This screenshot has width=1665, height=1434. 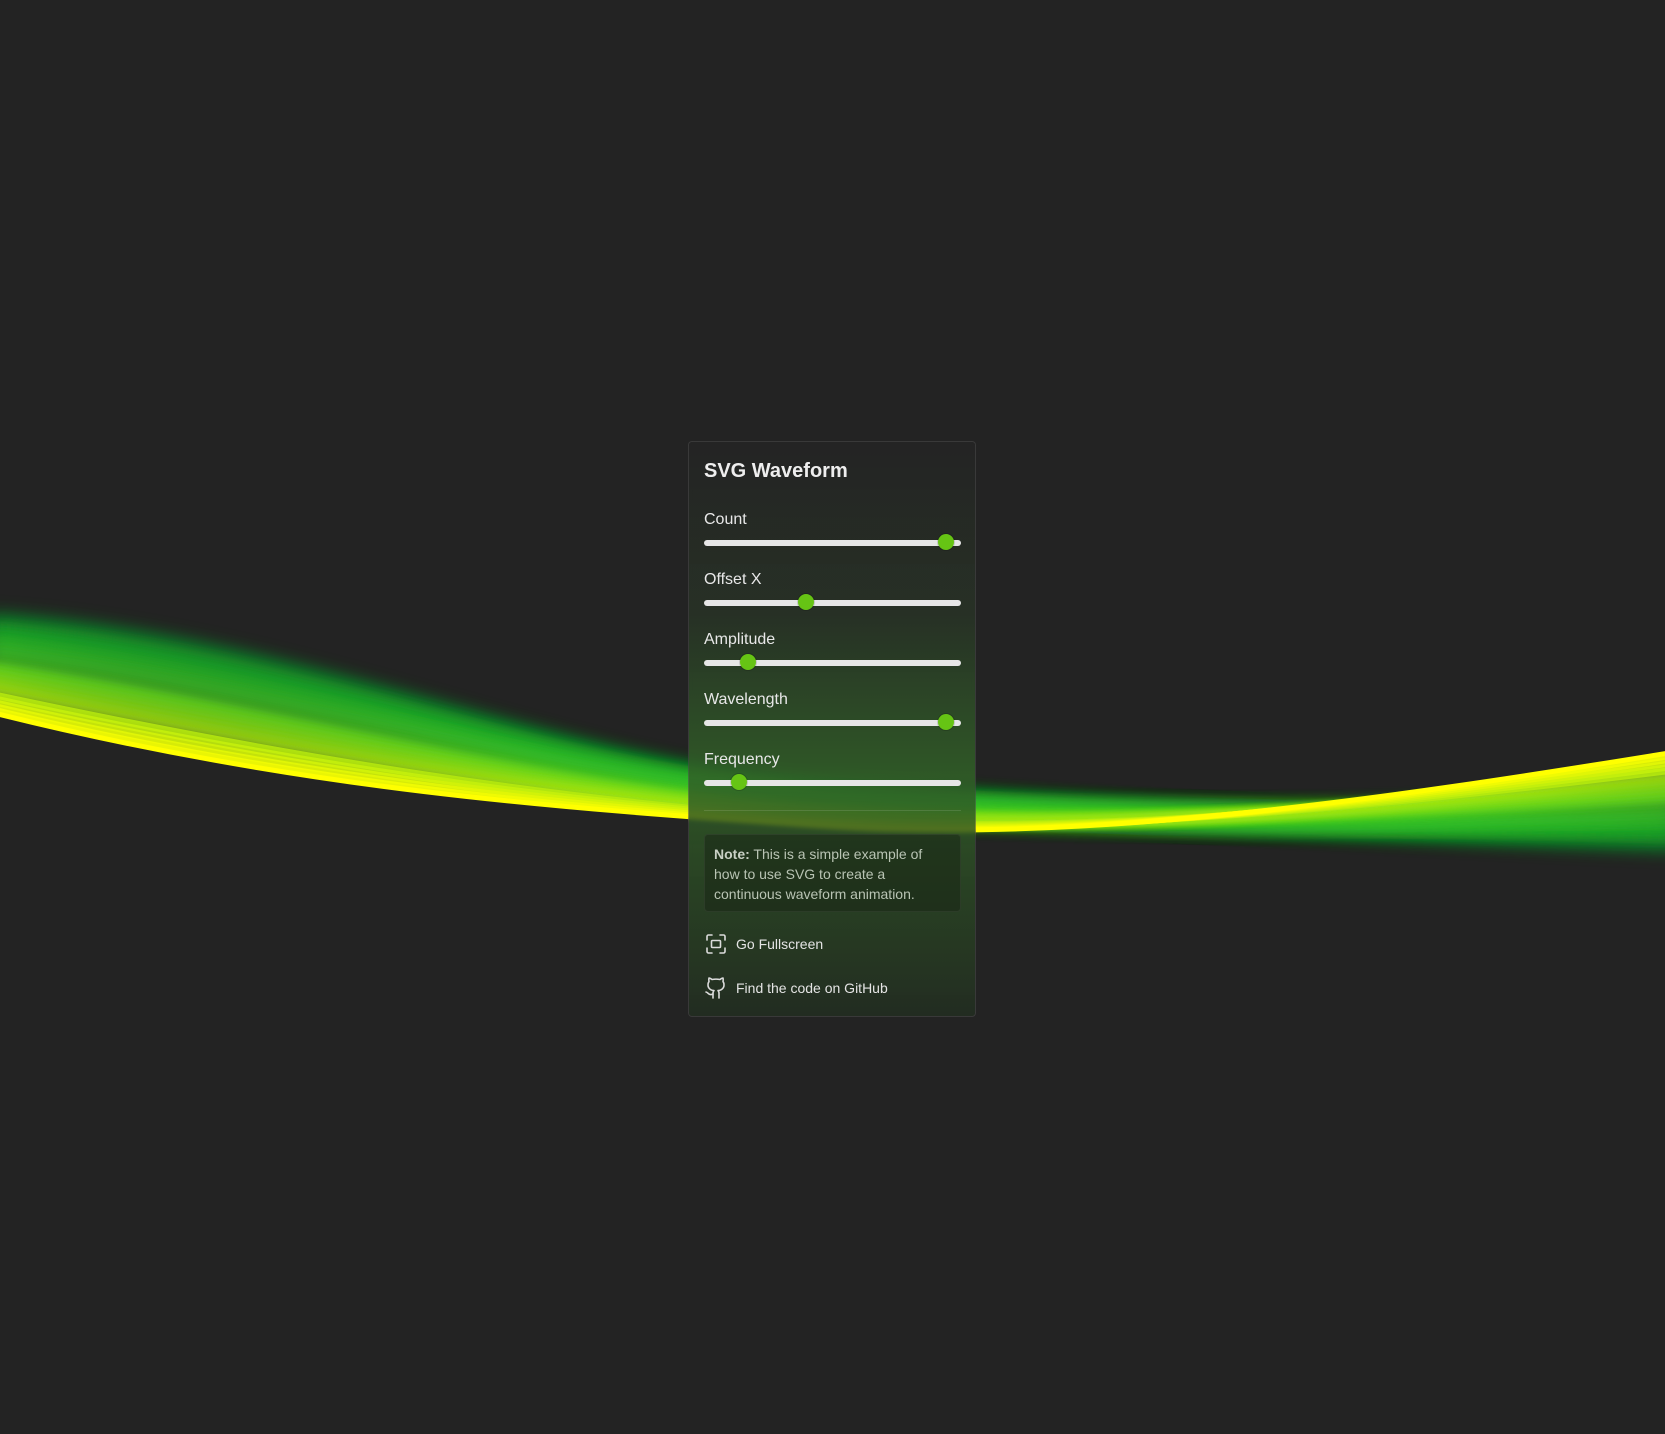 What do you see at coordinates (945, 542) in the screenshot?
I see `count-slider-thumb` at bounding box center [945, 542].